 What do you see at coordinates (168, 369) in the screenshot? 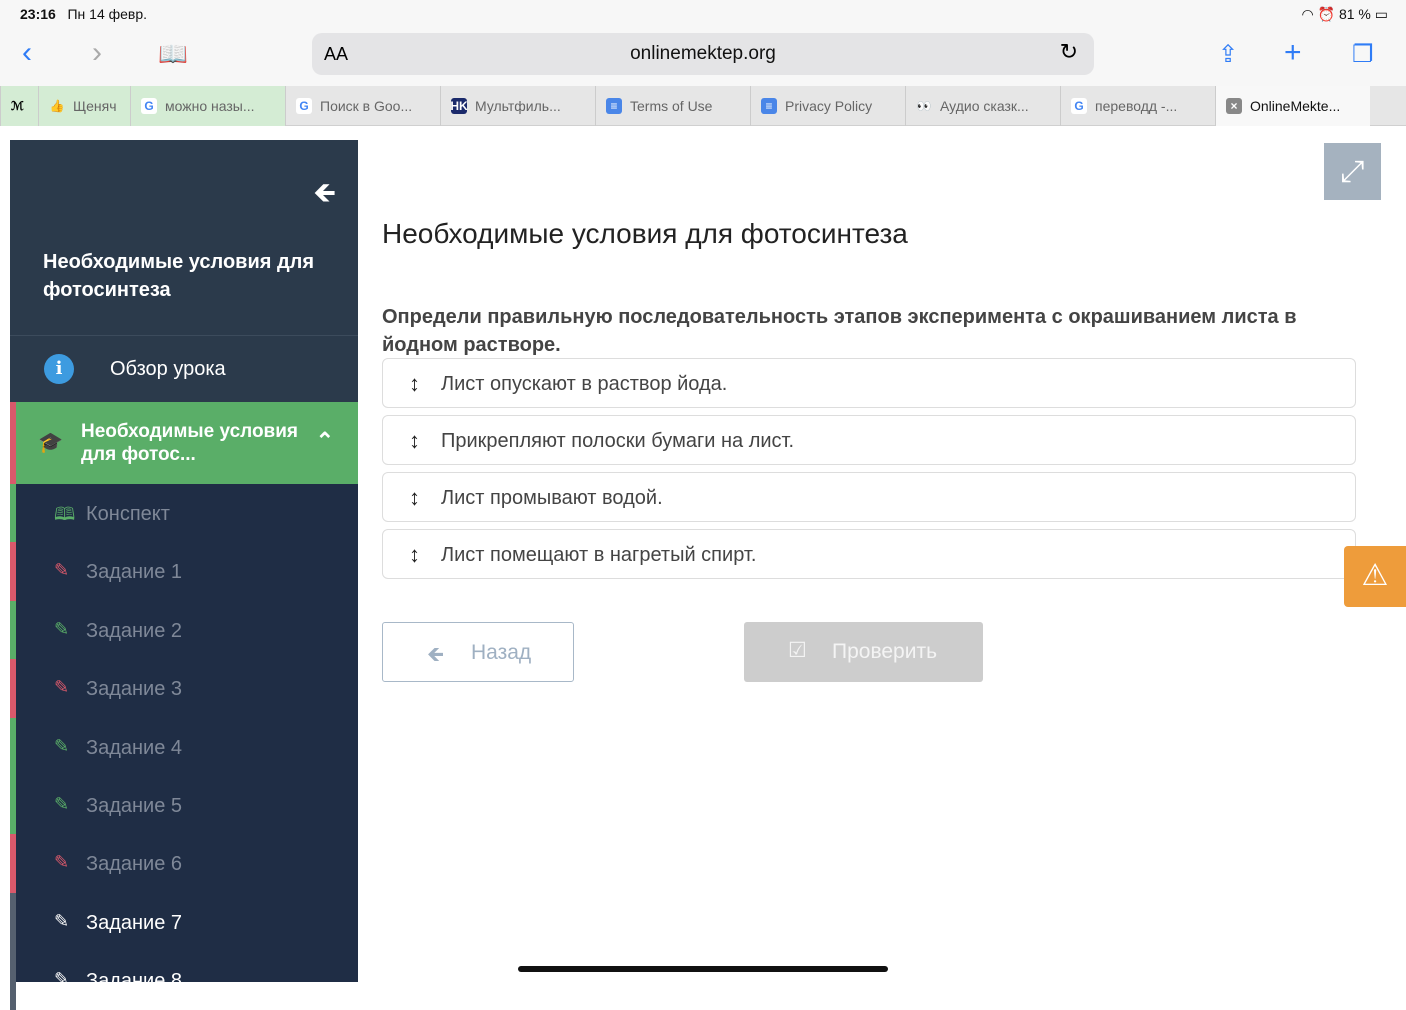
I see `overview-label: Обзор урока` at bounding box center [168, 369].